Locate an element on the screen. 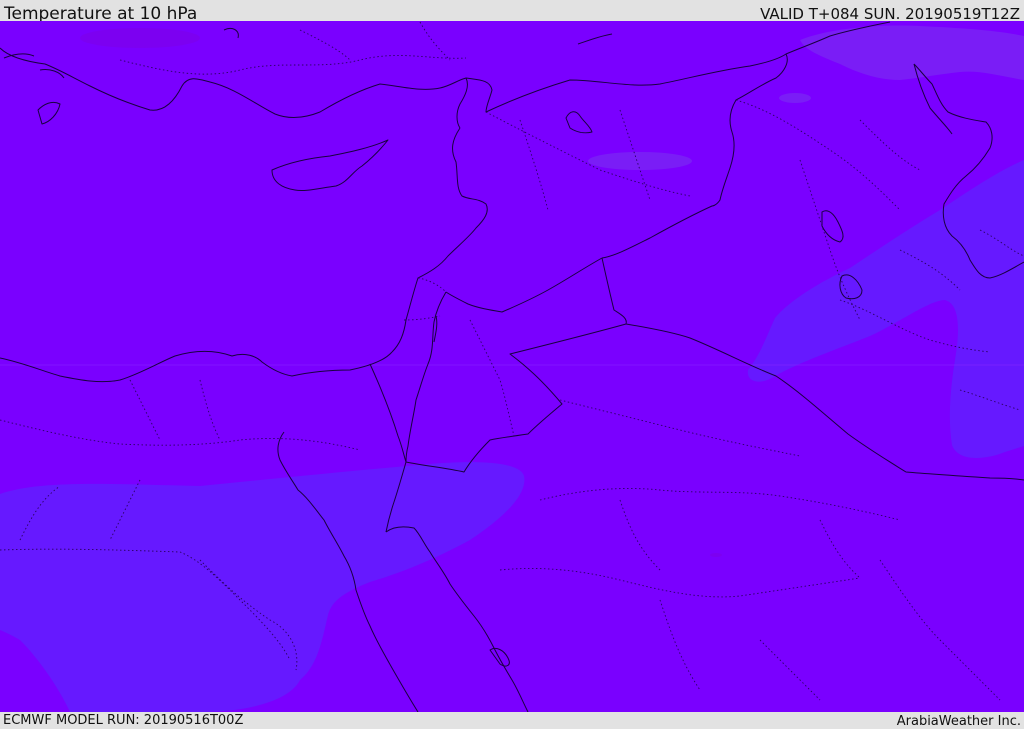 The width and height of the screenshot is (1024, 729). cool-patch-tigris is located at coordinates (795, 98).